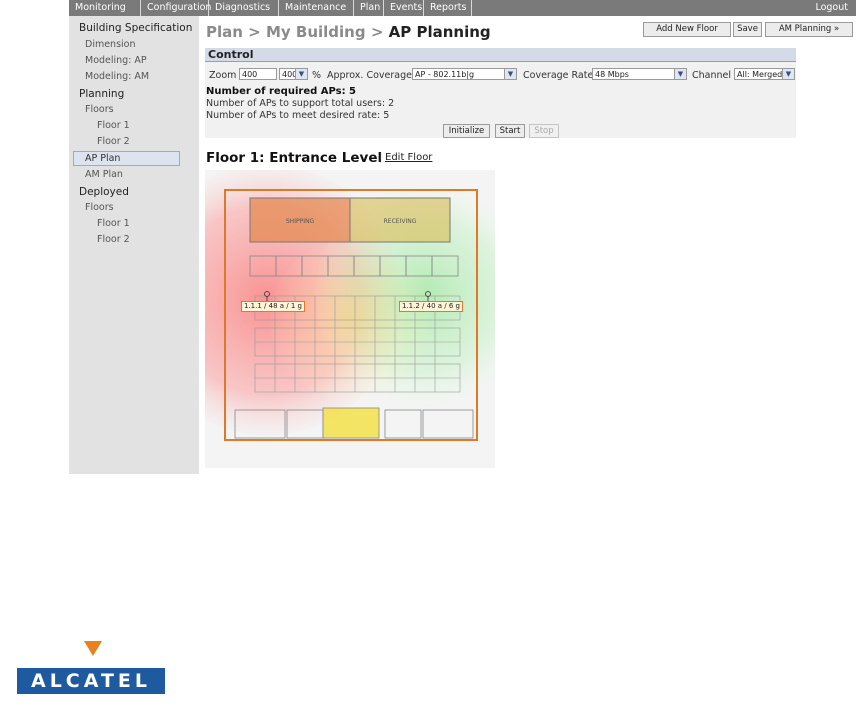  Describe the element at coordinates (316, 32) in the screenshot. I see `breadcrumb-building: My Building` at that location.